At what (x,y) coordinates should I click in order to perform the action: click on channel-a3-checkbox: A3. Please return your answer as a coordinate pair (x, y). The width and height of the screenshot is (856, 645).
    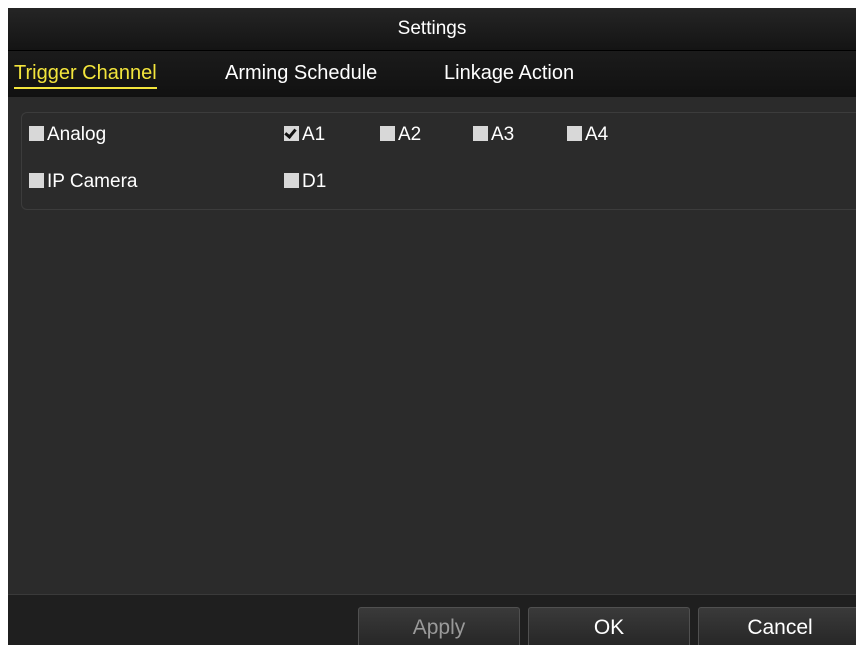
    Looking at the image, I should click on (493, 135).